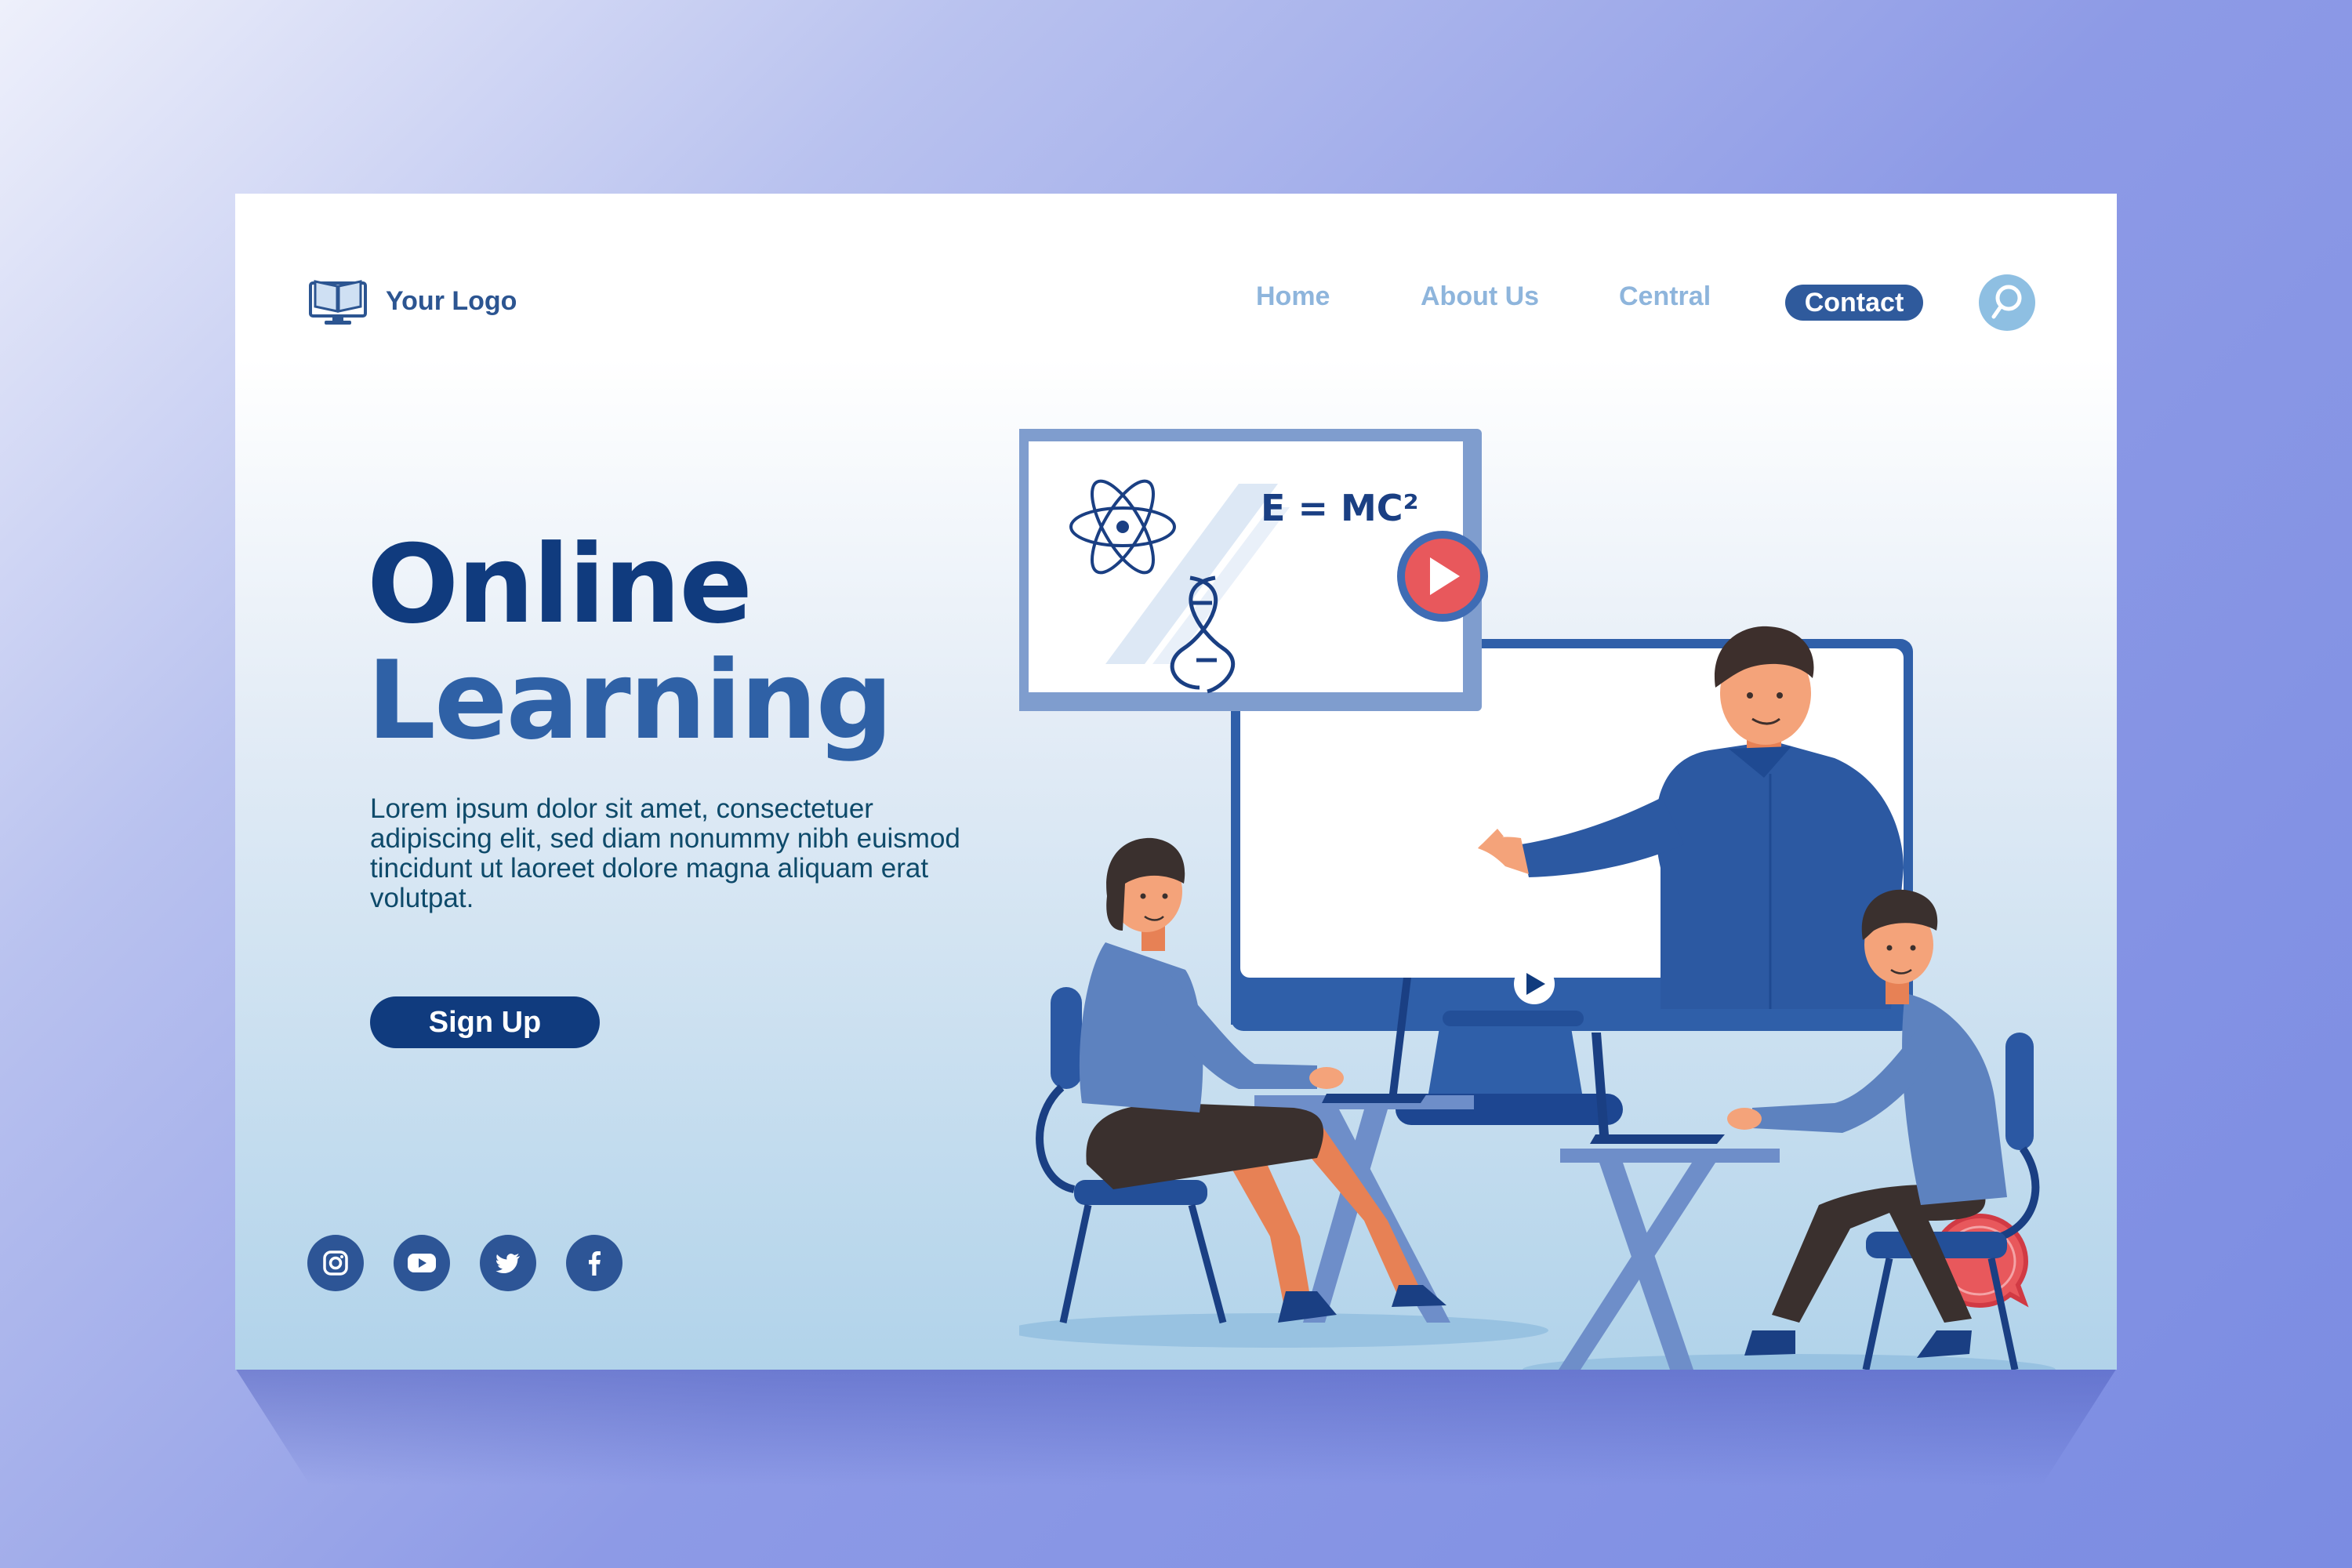 This screenshot has width=2352, height=1568. I want to click on desk-right, so click(1670, 1156).